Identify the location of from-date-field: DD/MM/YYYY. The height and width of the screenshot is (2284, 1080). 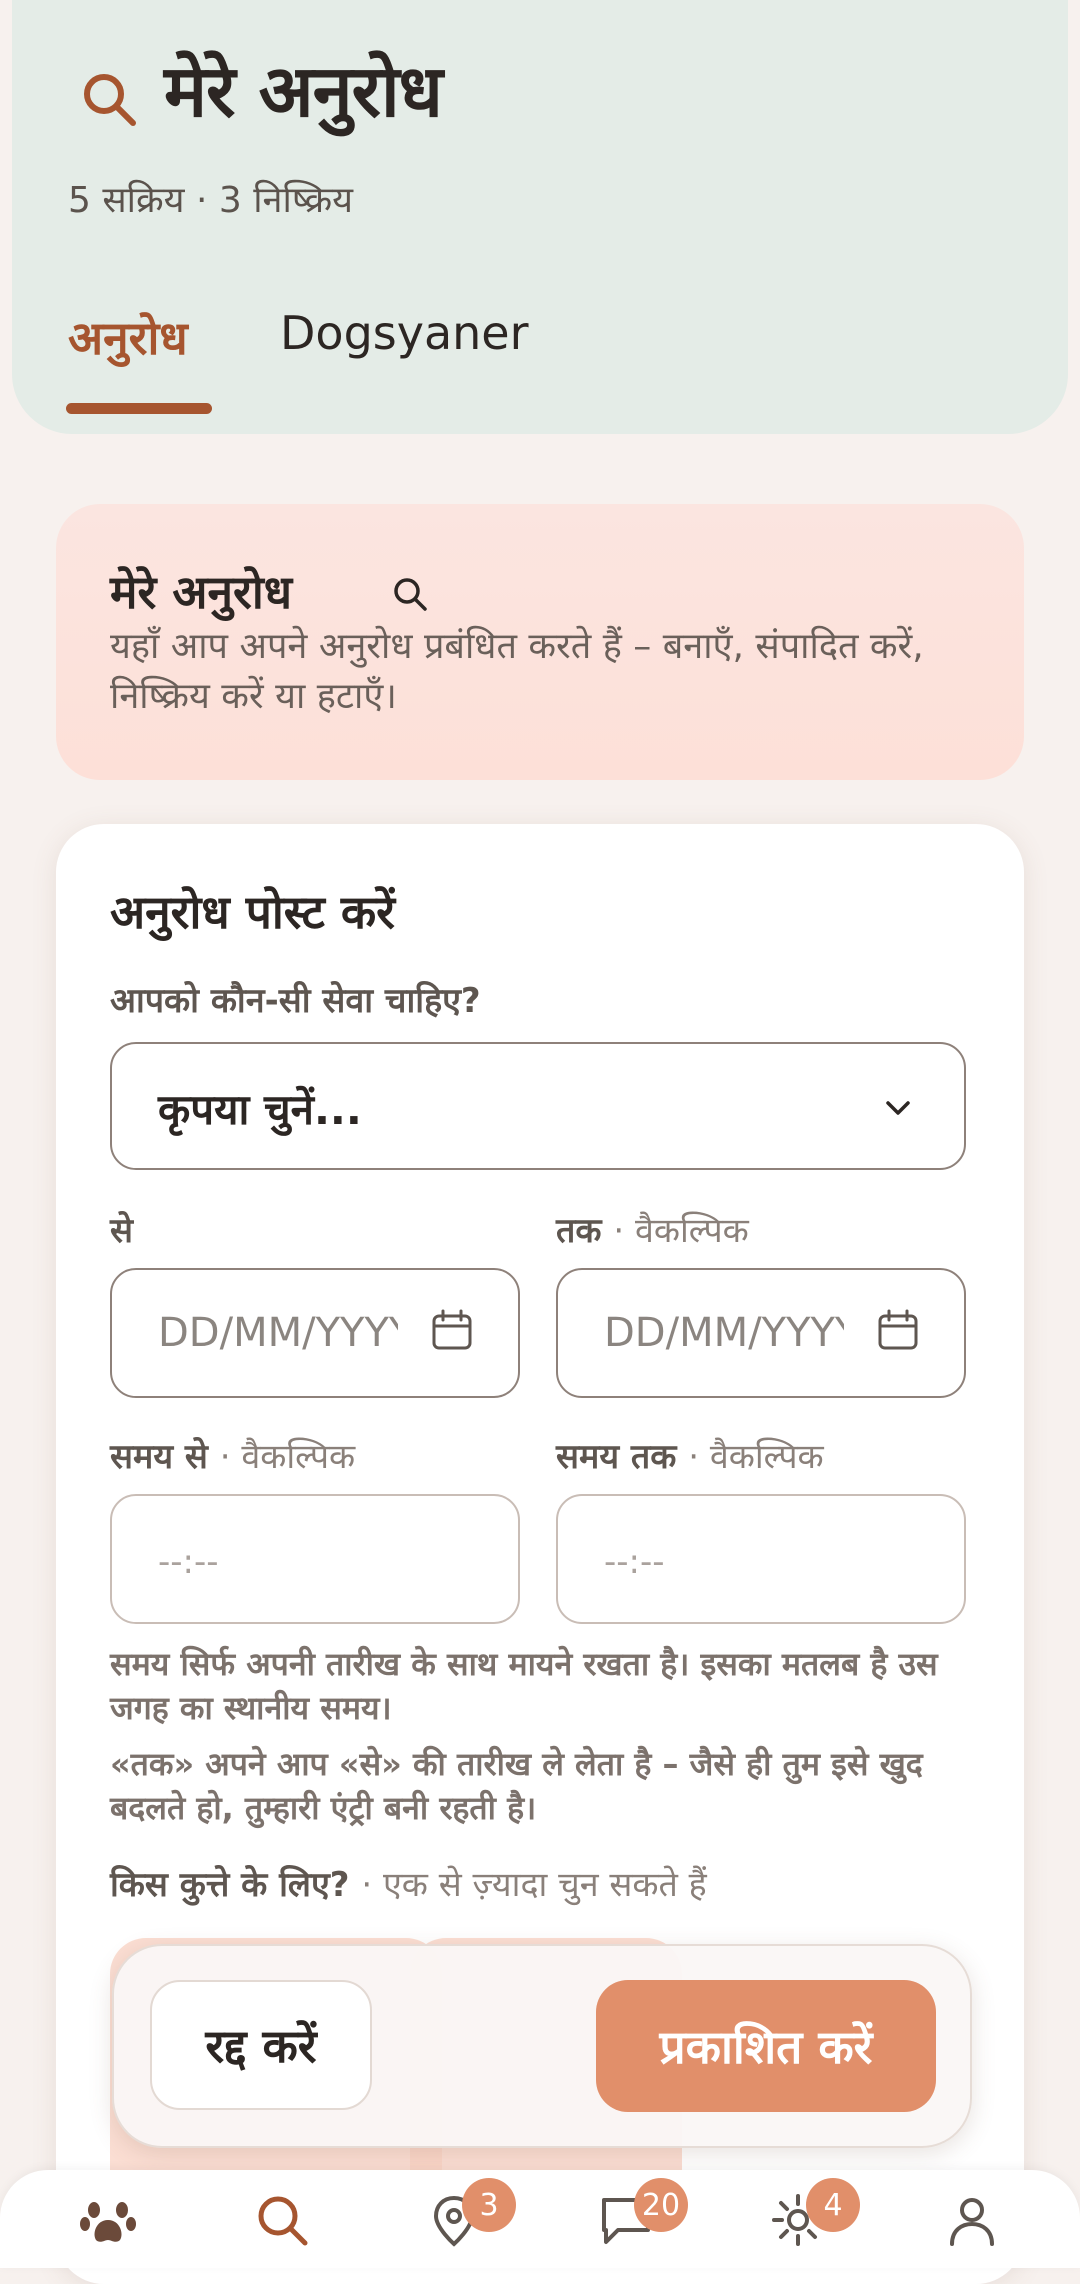
(315, 1333).